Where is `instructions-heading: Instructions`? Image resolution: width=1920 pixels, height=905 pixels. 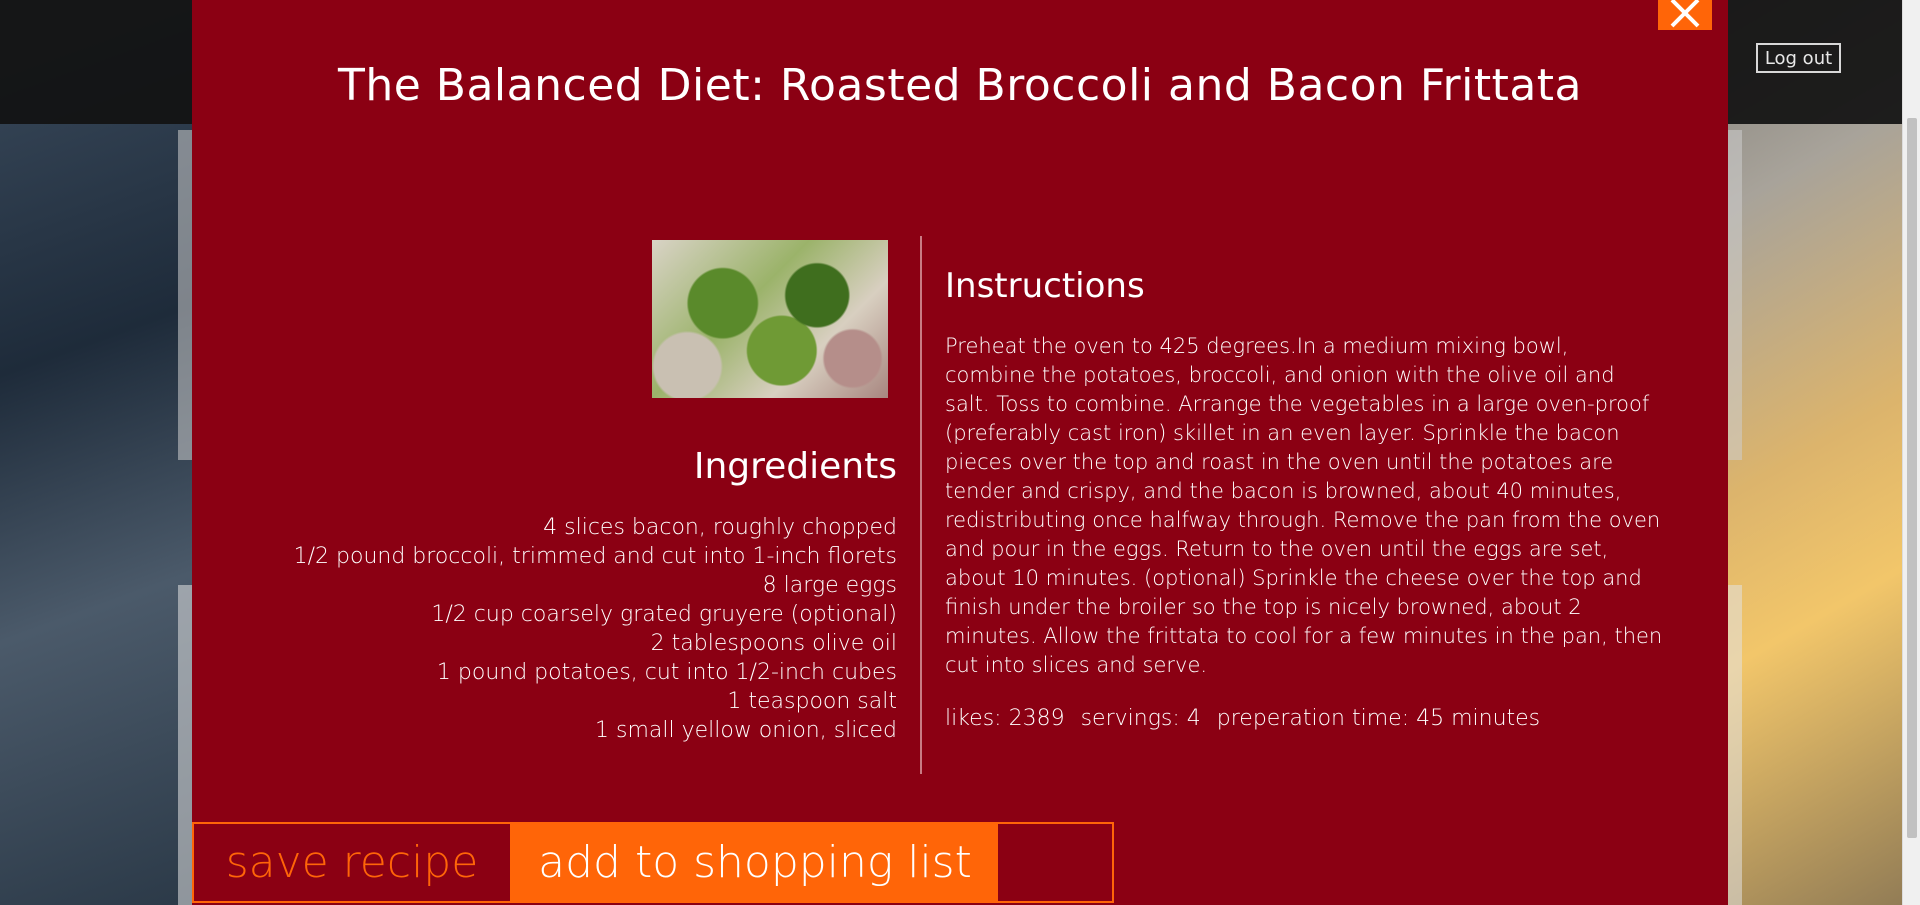 instructions-heading: Instructions is located at coordinates (1045, 286).